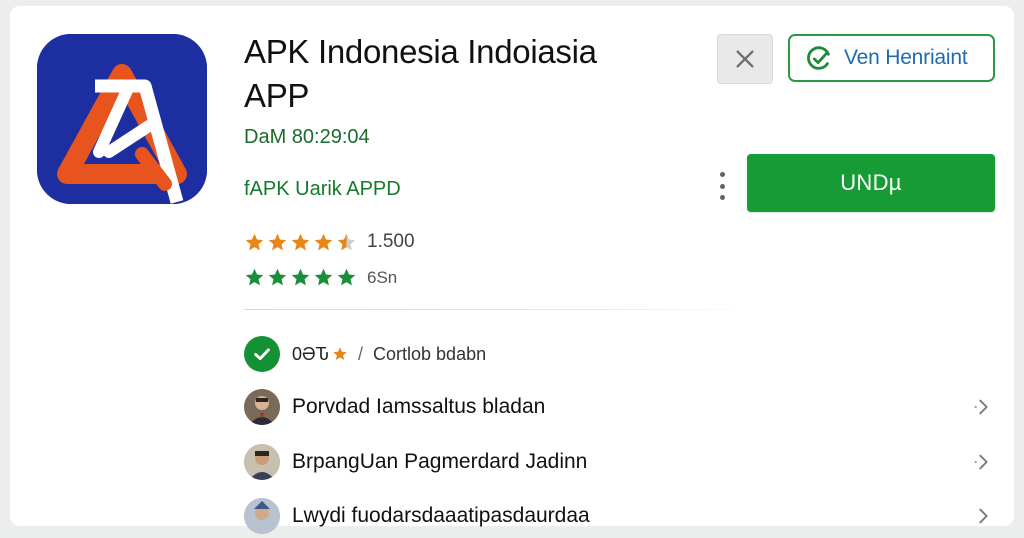 This screenshot has width=1024, height=538. I want to click on open-button: Ven Henriaint, so click(891, 58).